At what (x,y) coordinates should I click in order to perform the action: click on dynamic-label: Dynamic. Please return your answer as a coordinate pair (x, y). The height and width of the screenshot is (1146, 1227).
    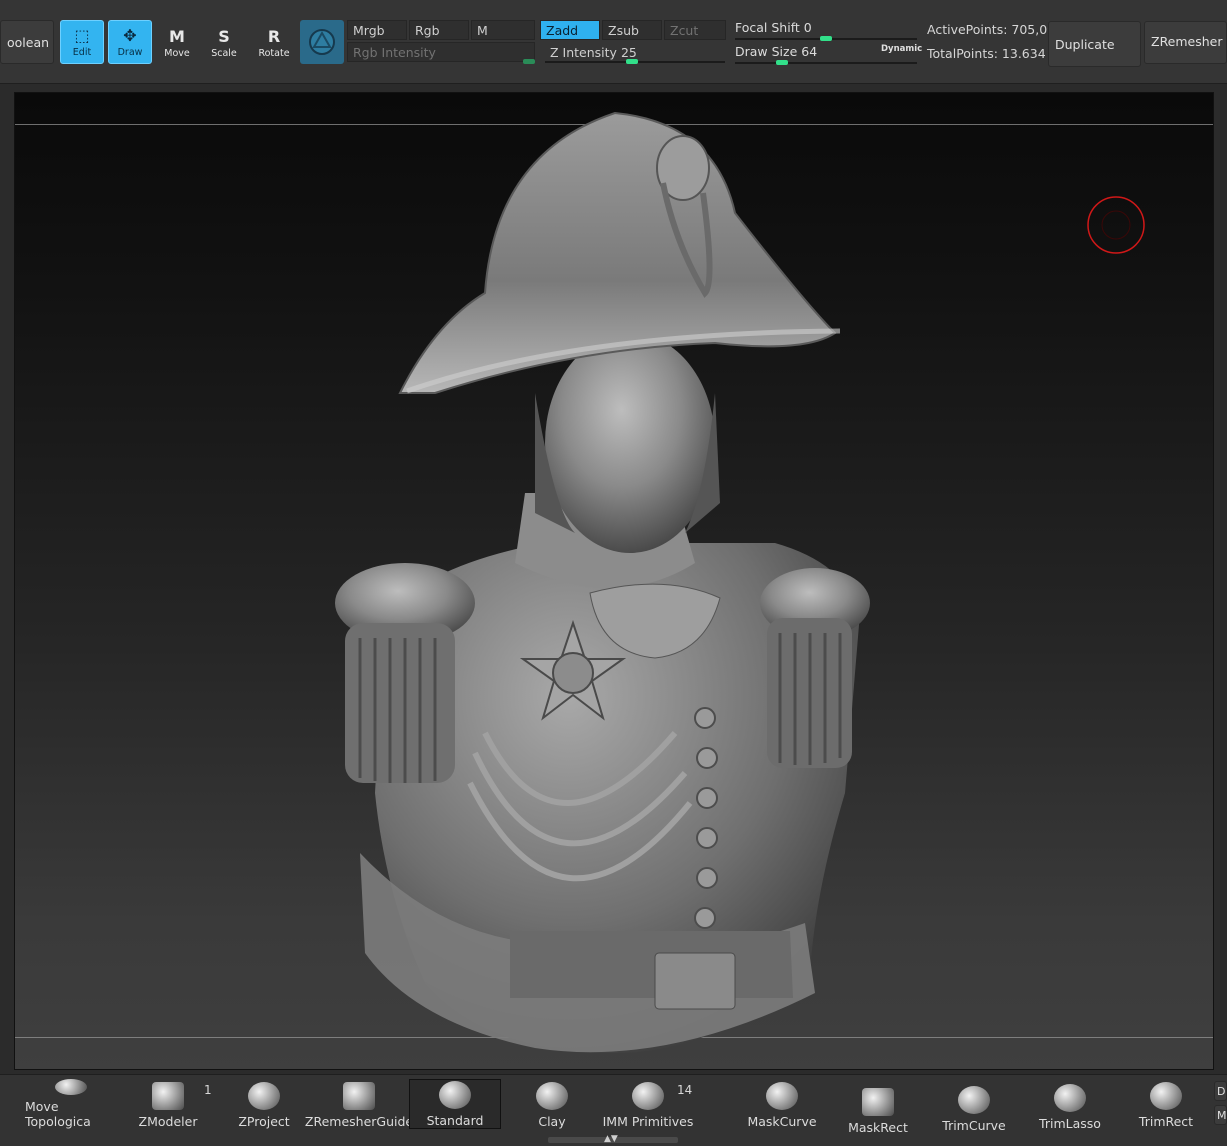
    Looking at the image, I should click on (902, 49).